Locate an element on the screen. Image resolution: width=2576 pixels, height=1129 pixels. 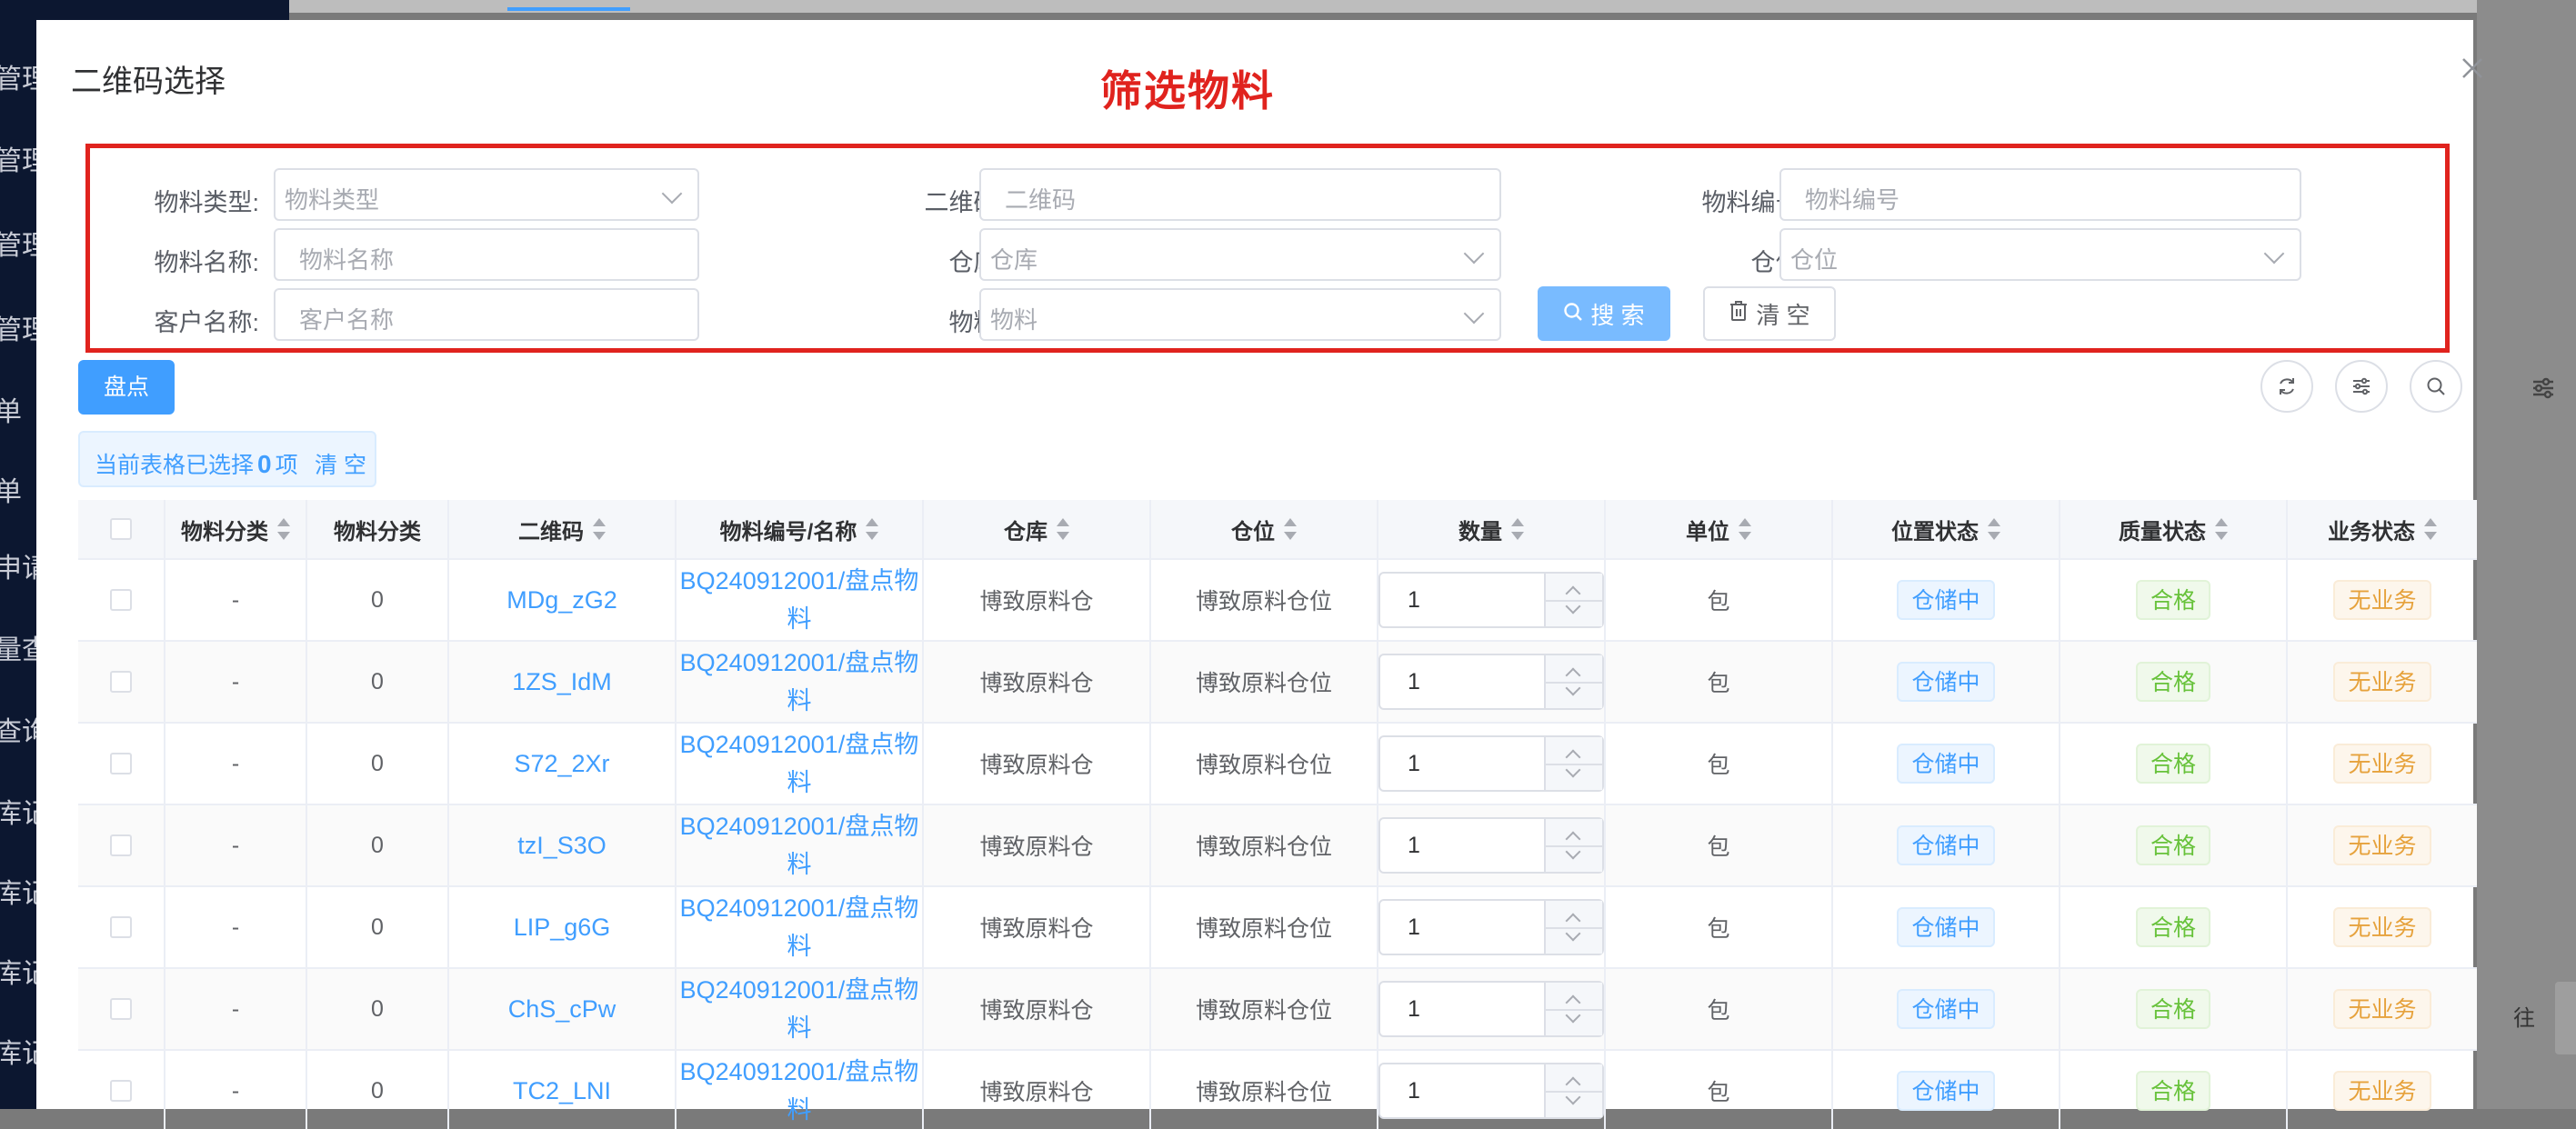
qrcode-link: MDg_zG2 is located at coordinates (561, 600).